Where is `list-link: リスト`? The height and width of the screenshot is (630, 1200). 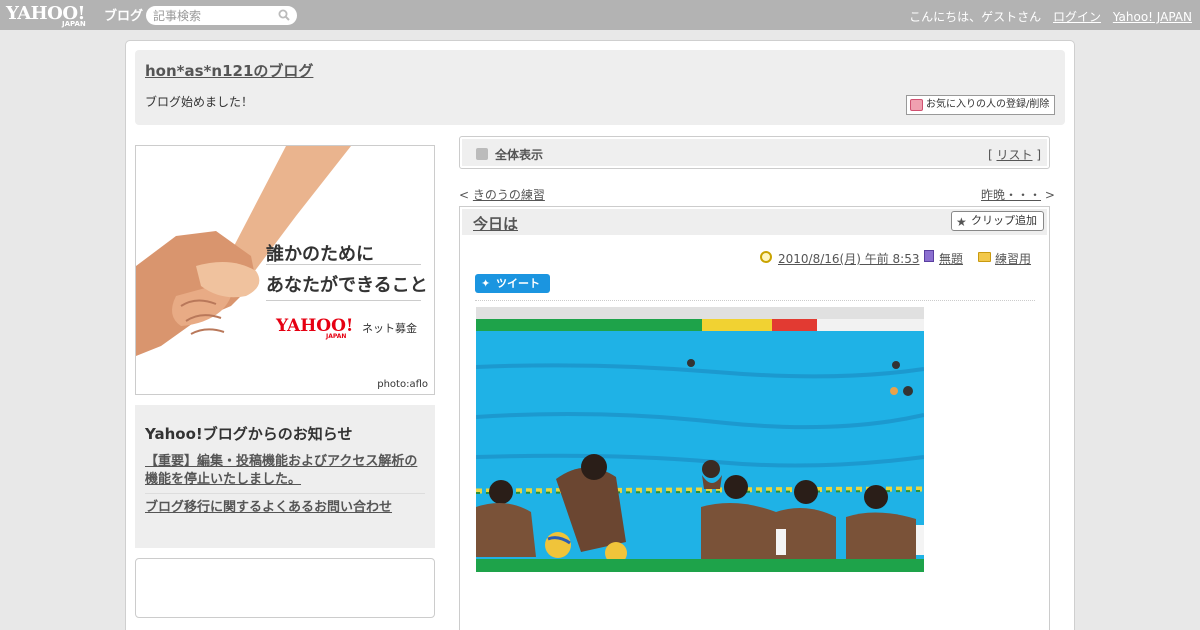 list-link: リスト is located at coordinates (1014, 155).